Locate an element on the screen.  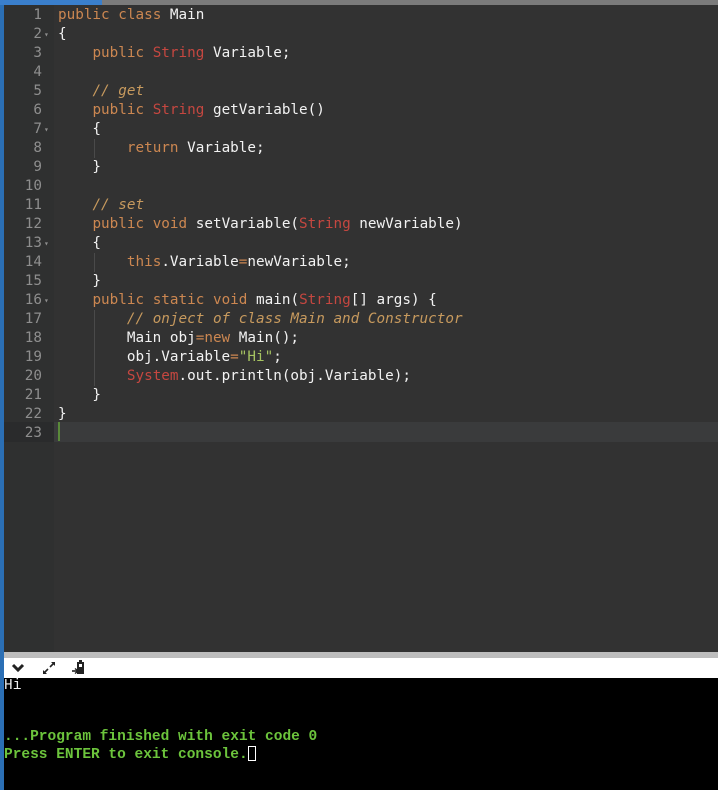
program-output: Hi is located at coordinates (13, 686).